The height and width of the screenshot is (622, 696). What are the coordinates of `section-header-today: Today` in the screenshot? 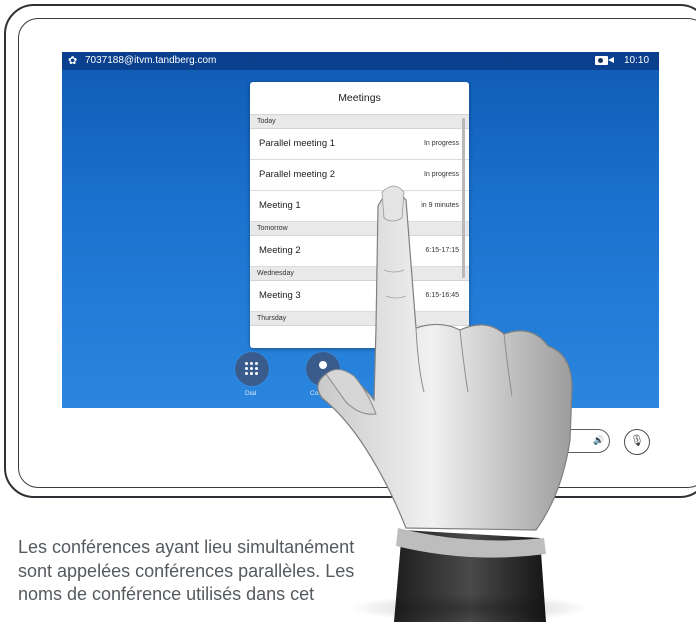 It's located at (359, 122).